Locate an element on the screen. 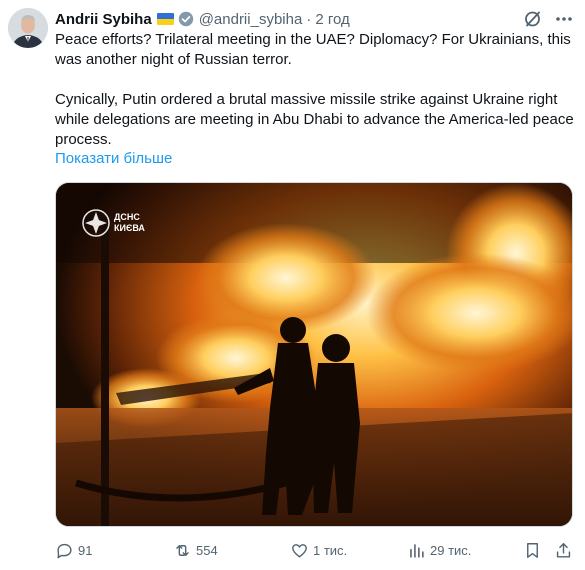 This screenshot has height=570, width=585. bookmark-icon is located at coordinates (532, 550).